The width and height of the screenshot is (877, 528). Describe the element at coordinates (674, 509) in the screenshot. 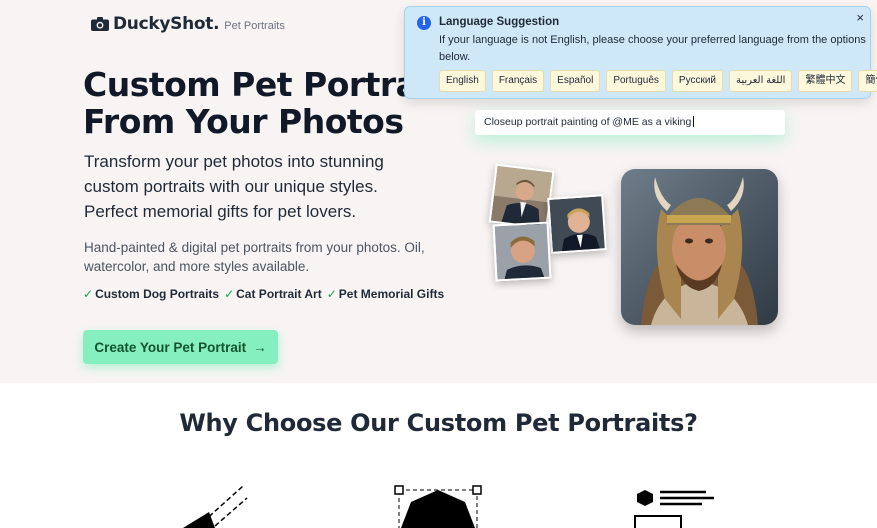

I see `document-layout-icon` at that location.